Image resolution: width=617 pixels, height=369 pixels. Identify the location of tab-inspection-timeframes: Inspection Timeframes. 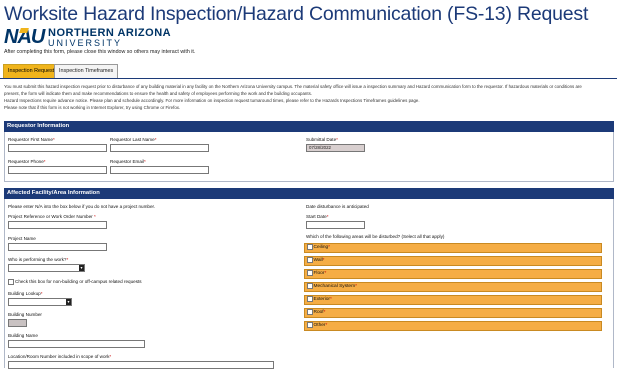
(86, 71).